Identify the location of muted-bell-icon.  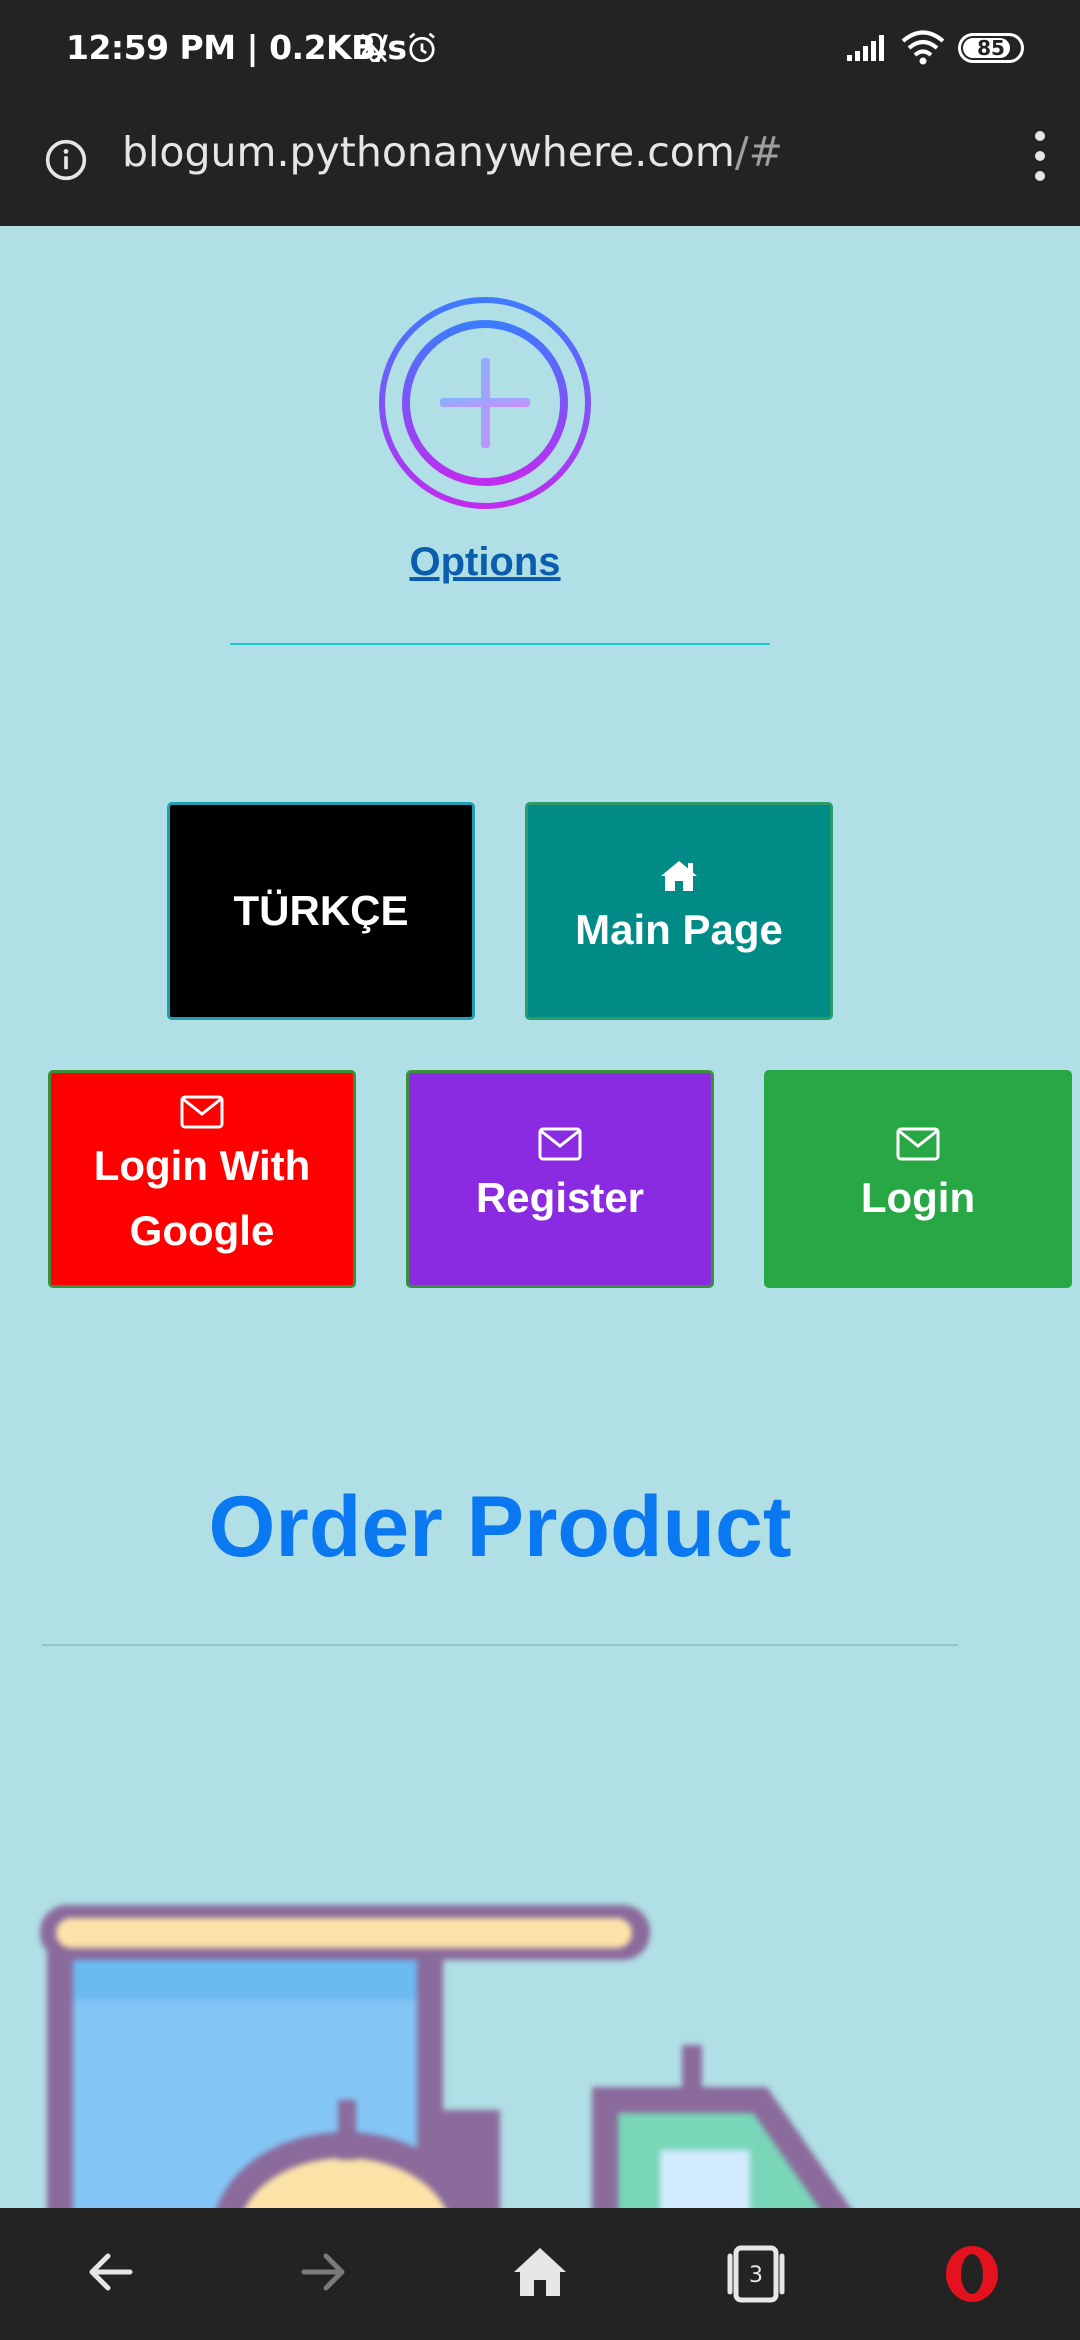
(374, 48).